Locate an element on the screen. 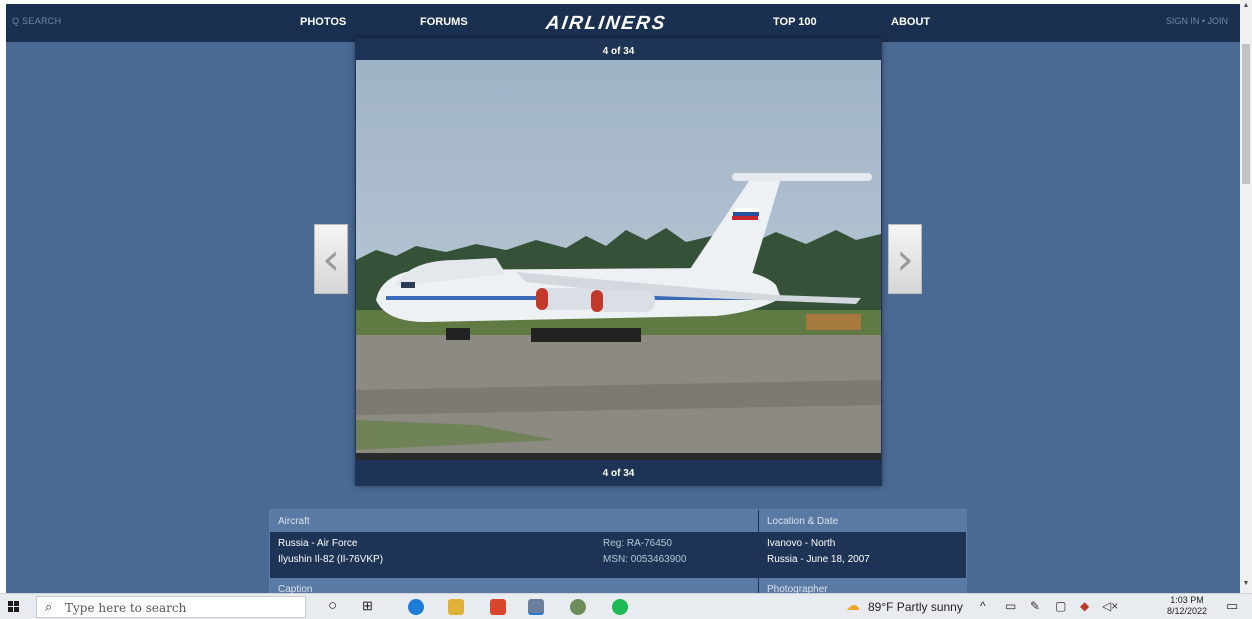  photo-counter-bottom: 4 of 34 is located at coordinates (618, 473).